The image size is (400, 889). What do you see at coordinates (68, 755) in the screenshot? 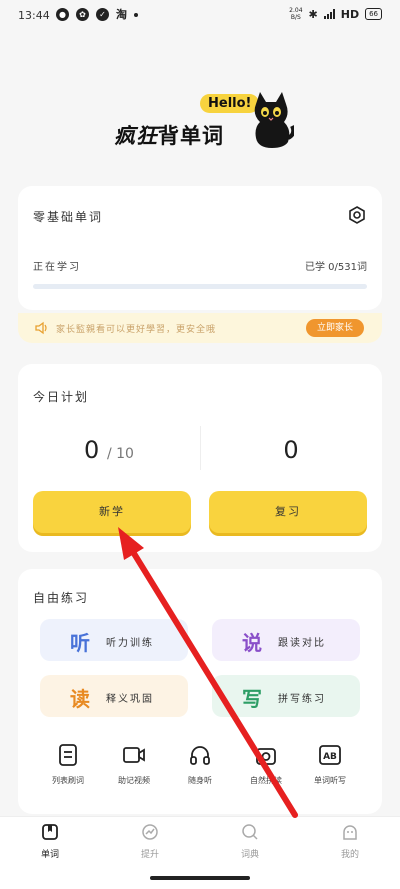
I see `list-icon` at bounding box center [68, 755].